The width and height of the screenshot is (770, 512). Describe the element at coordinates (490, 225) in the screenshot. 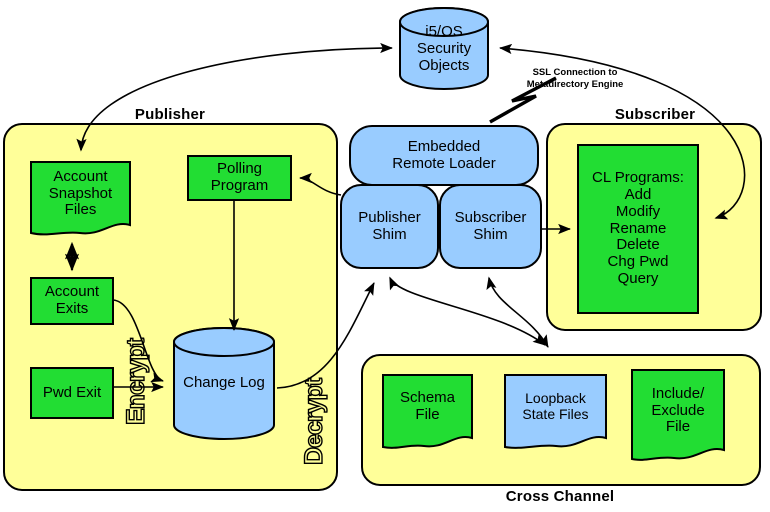

I see `subscriber-shim-label: Subscriber Shim` at that location.